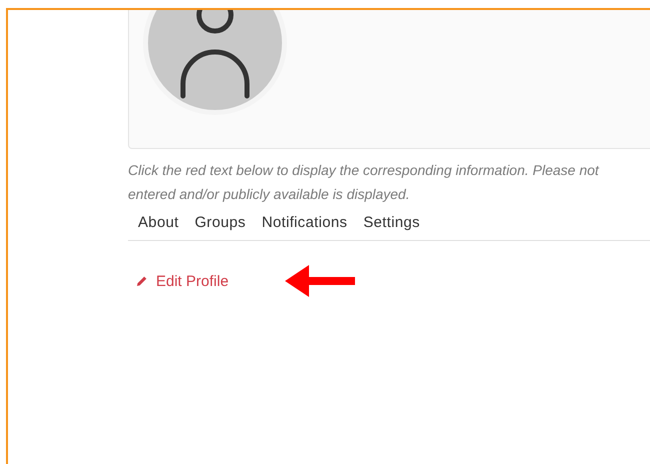 Image resolution: width=650 pixels, height=464 pixels. What do you see at coordinates (220, 222) in the screenshot?
I see `profile-tab: Groups` at bounding box center [220, 222].